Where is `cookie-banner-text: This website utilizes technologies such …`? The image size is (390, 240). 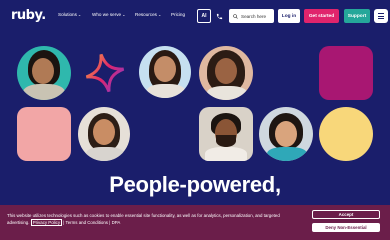 cookie-banner-text: This website utilizes technologies such … is located at coordinates (153, 220).